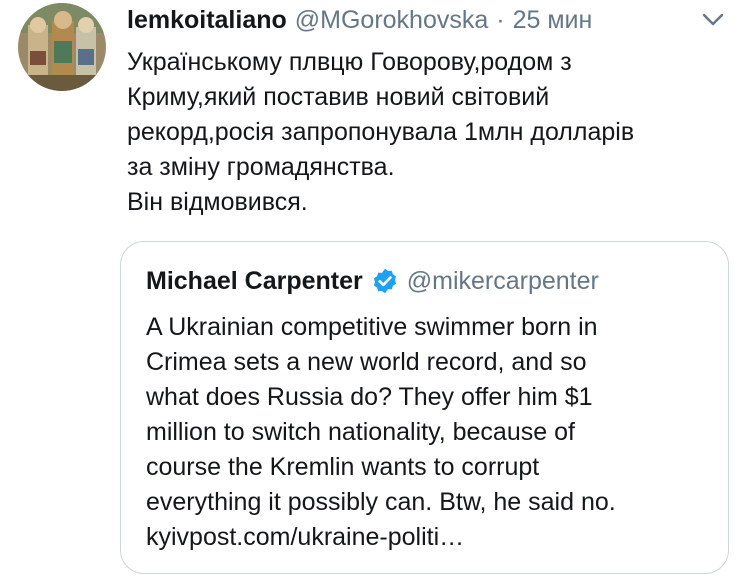 The height and width of the screenshot is (579, 750). What do you see at coordinates (553, 20) in the screenshot?
I see `tweet-timestamp: 25 мин` at bounding box center [553, 20].